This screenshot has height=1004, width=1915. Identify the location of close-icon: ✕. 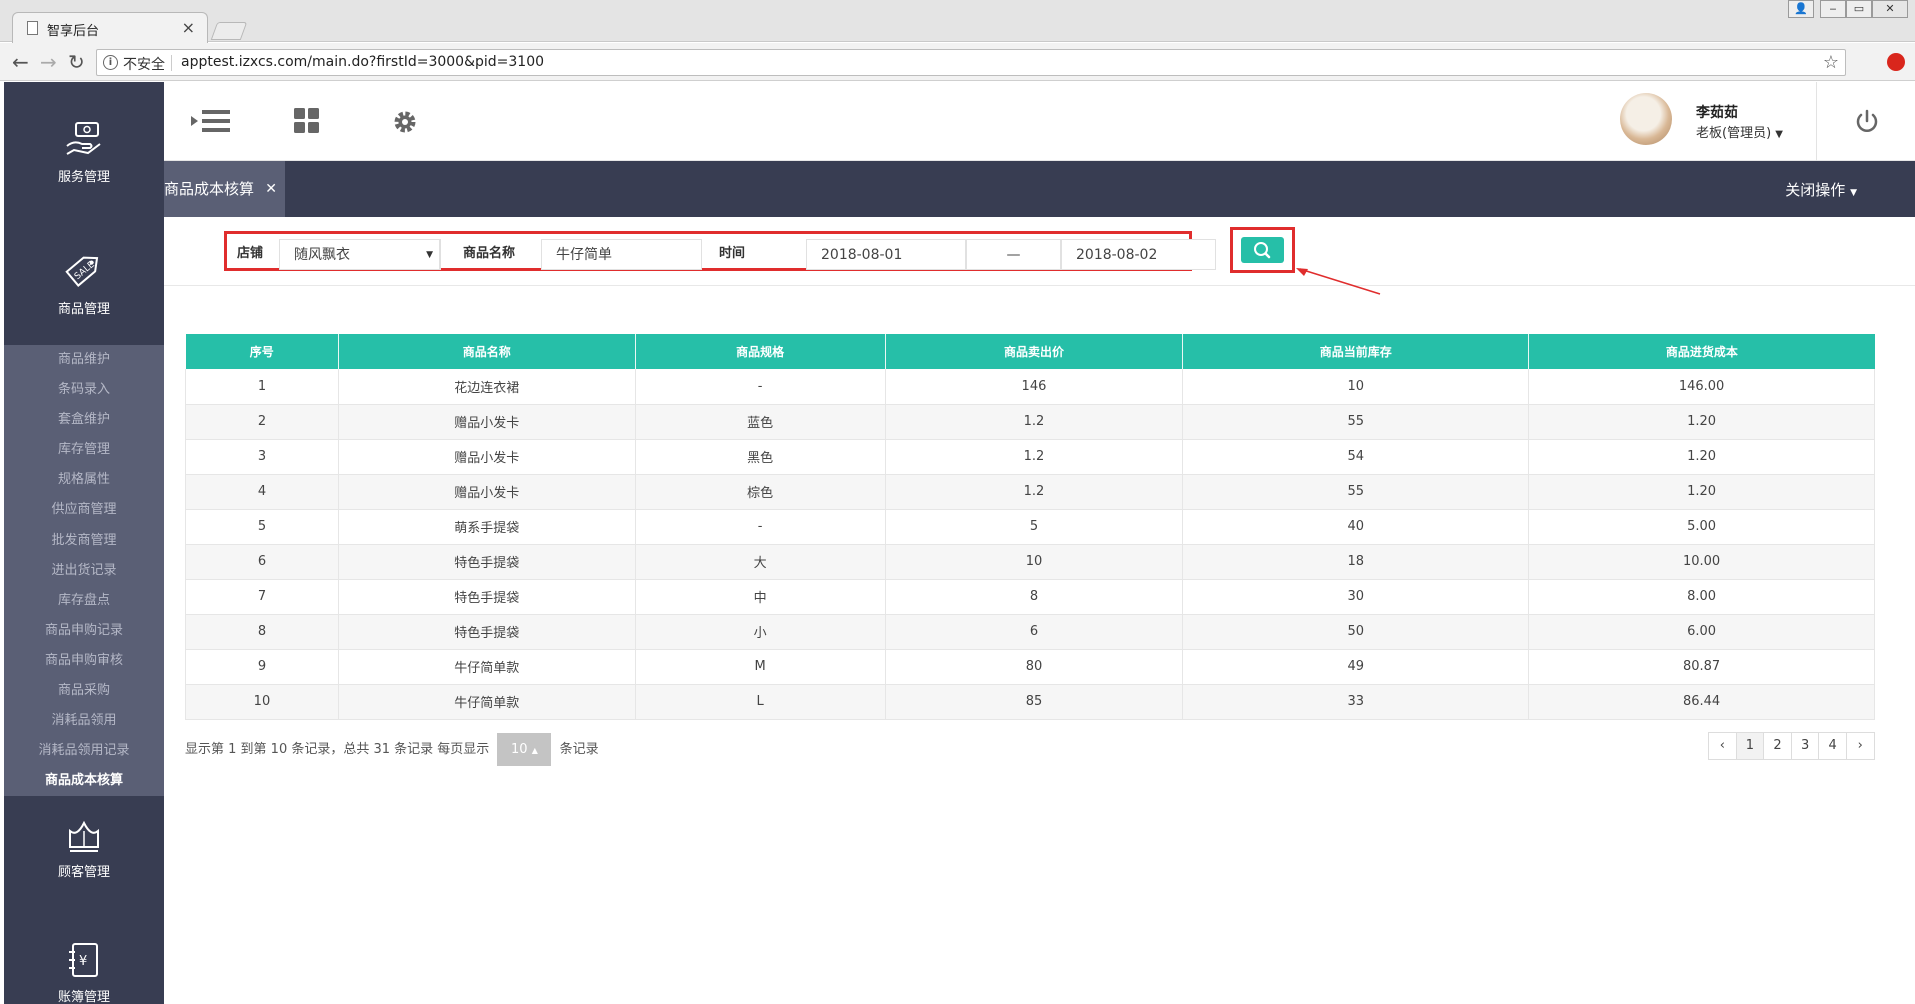
(271, 189).